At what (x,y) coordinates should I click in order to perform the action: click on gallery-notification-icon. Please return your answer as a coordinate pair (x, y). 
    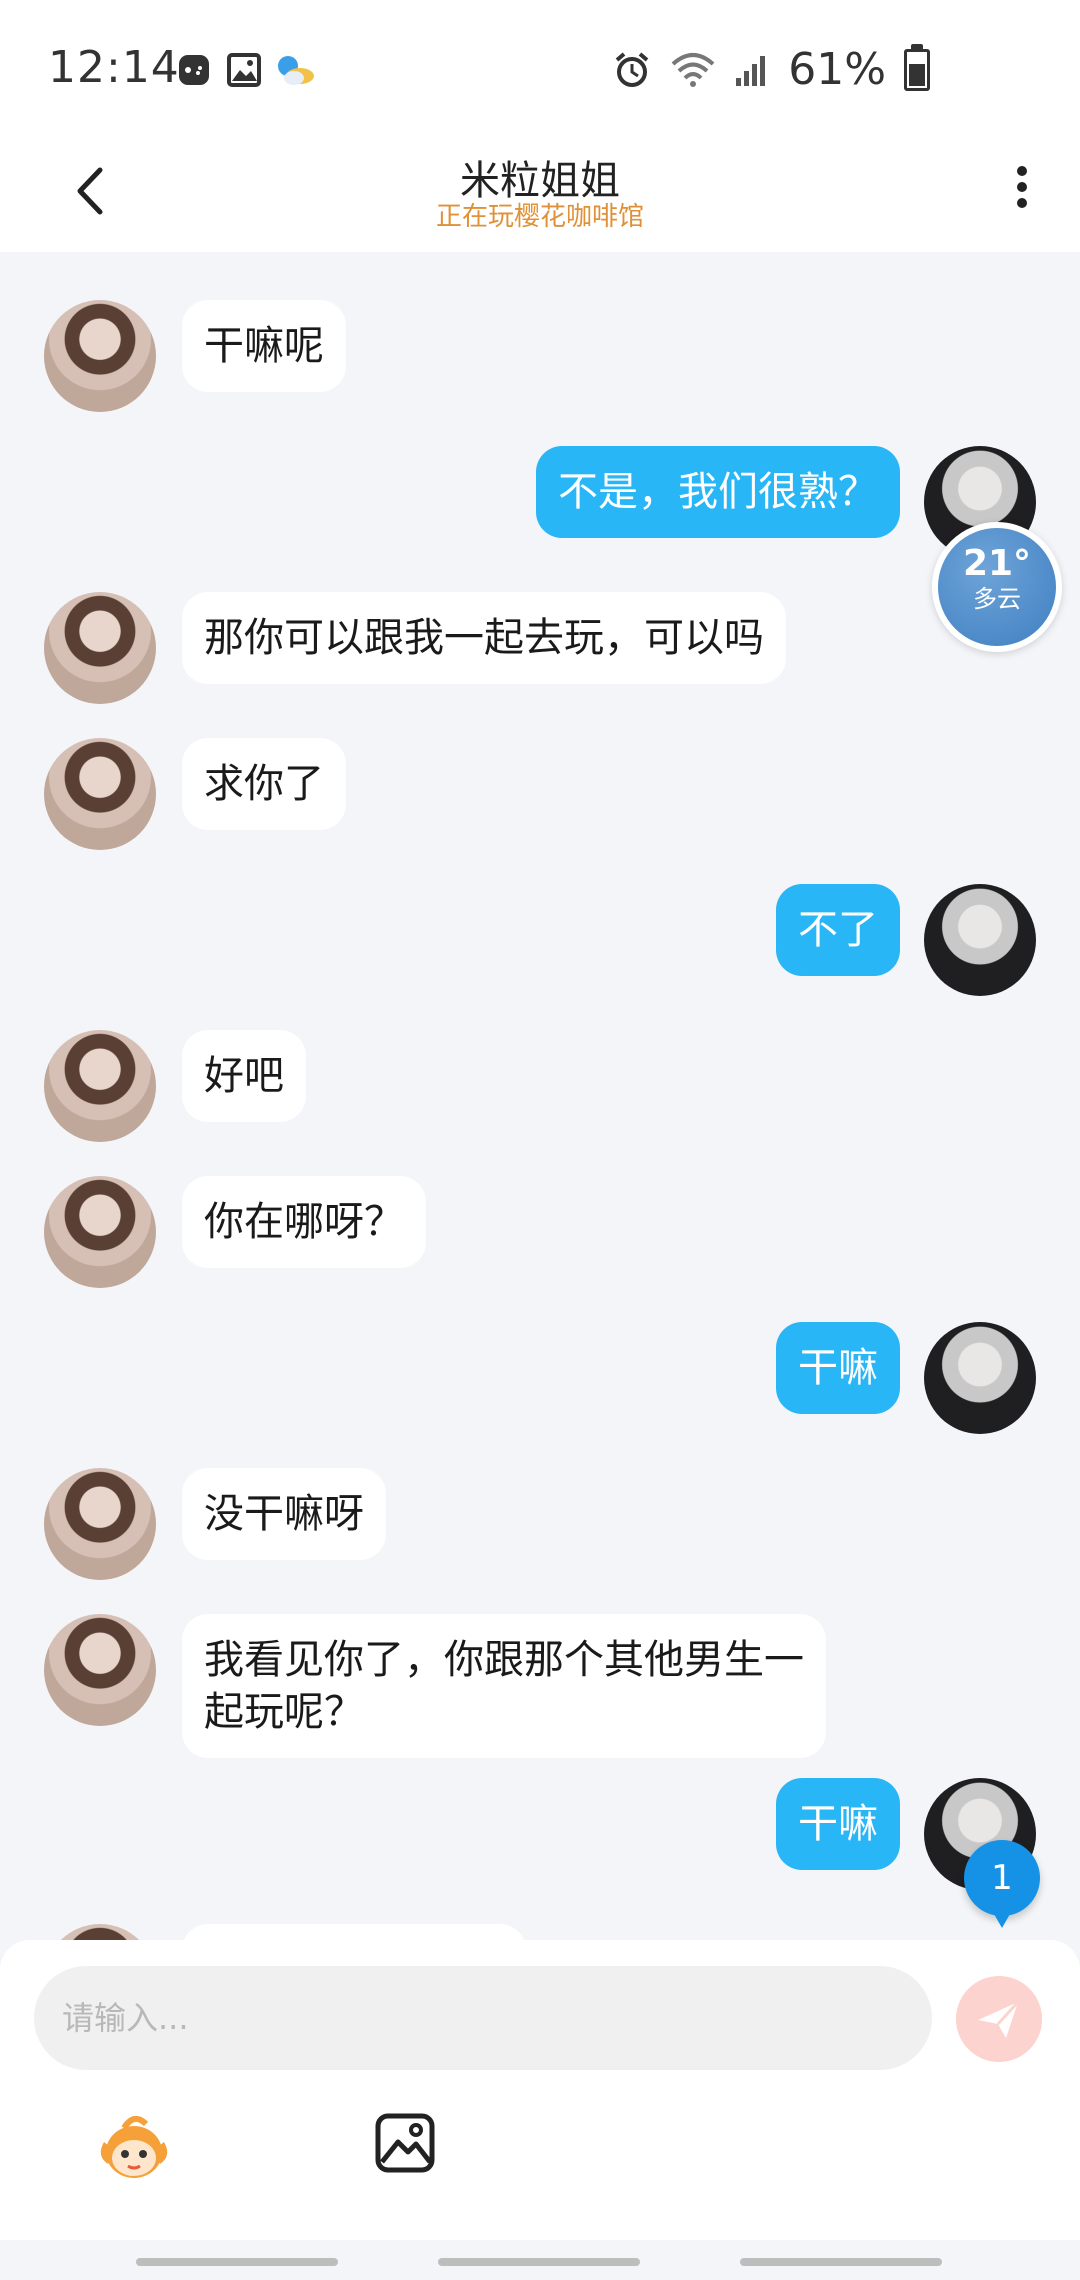
    Looking at the image, I should click on (244, 70).